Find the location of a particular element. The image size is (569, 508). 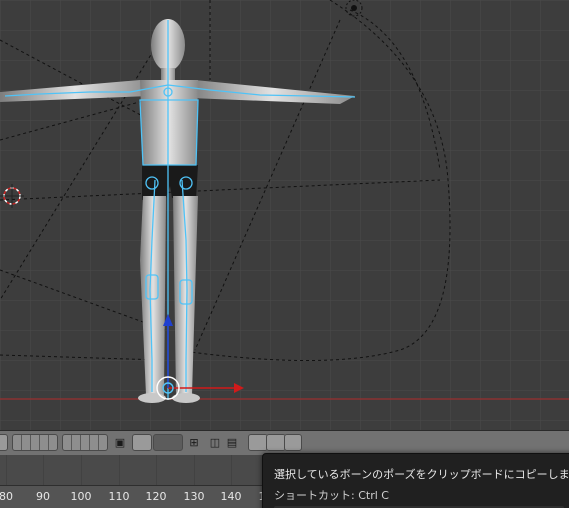

pose-paste-flipped-icon is located at coordinates (293, 442).